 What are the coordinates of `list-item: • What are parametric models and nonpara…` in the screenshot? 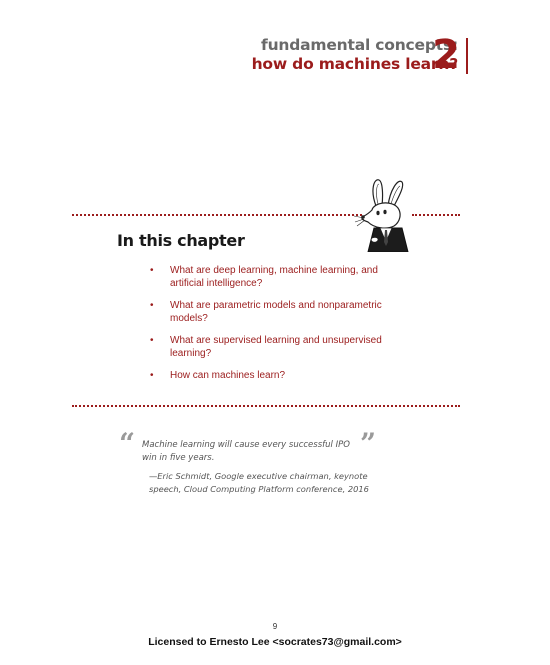 It's located at (275, 312).